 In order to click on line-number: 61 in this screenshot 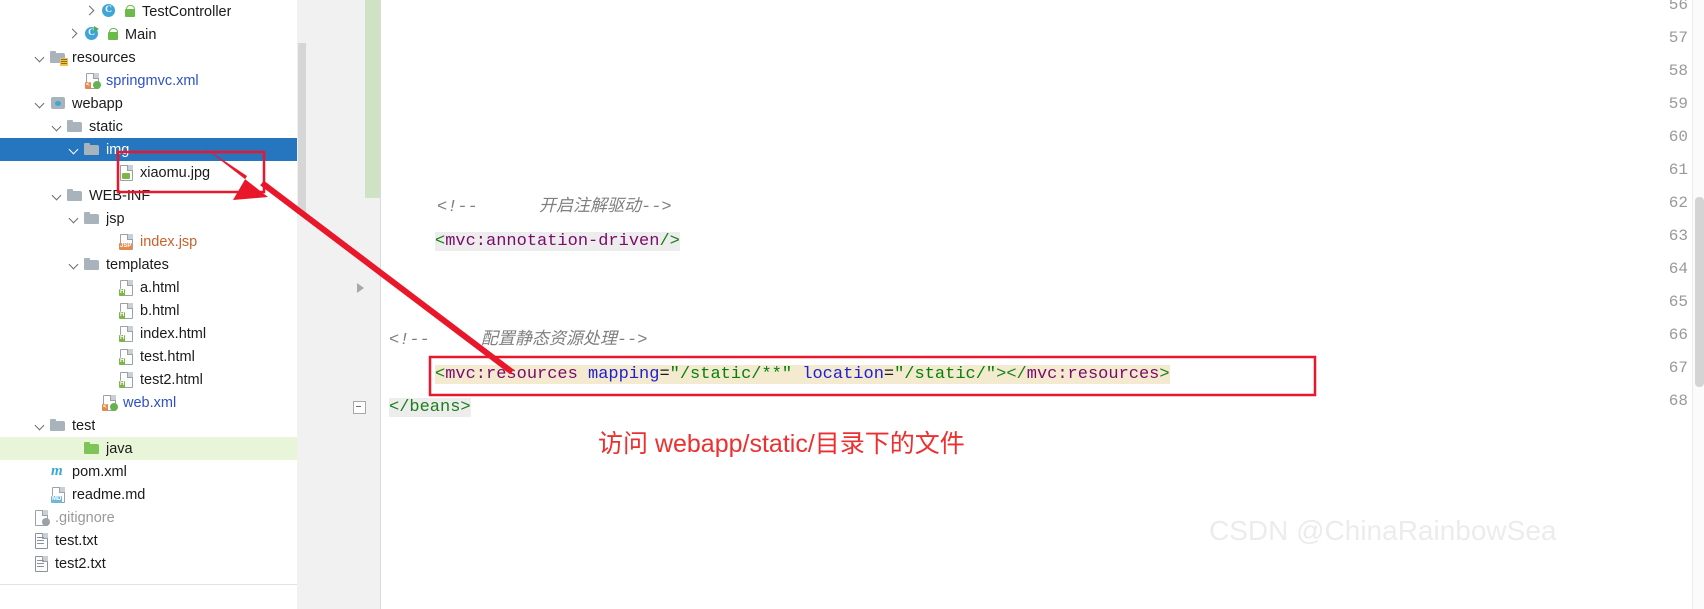, I will do `click(1678, 170)`.